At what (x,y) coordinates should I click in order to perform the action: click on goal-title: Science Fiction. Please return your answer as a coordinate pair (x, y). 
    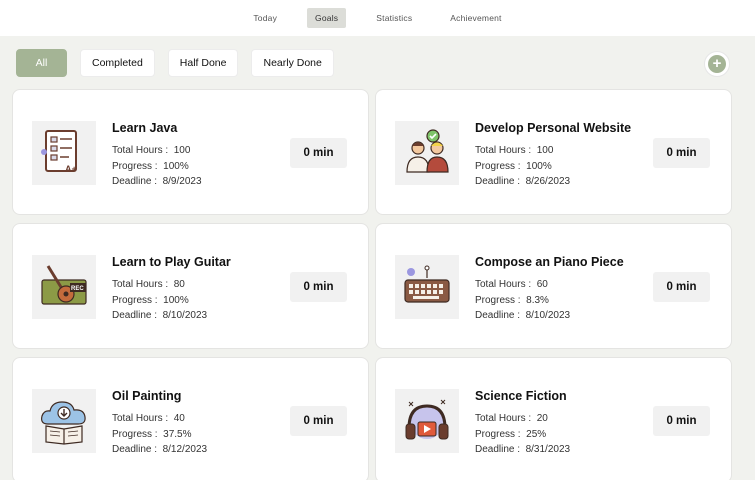
    Looking at the image, I should click on (521, 396).